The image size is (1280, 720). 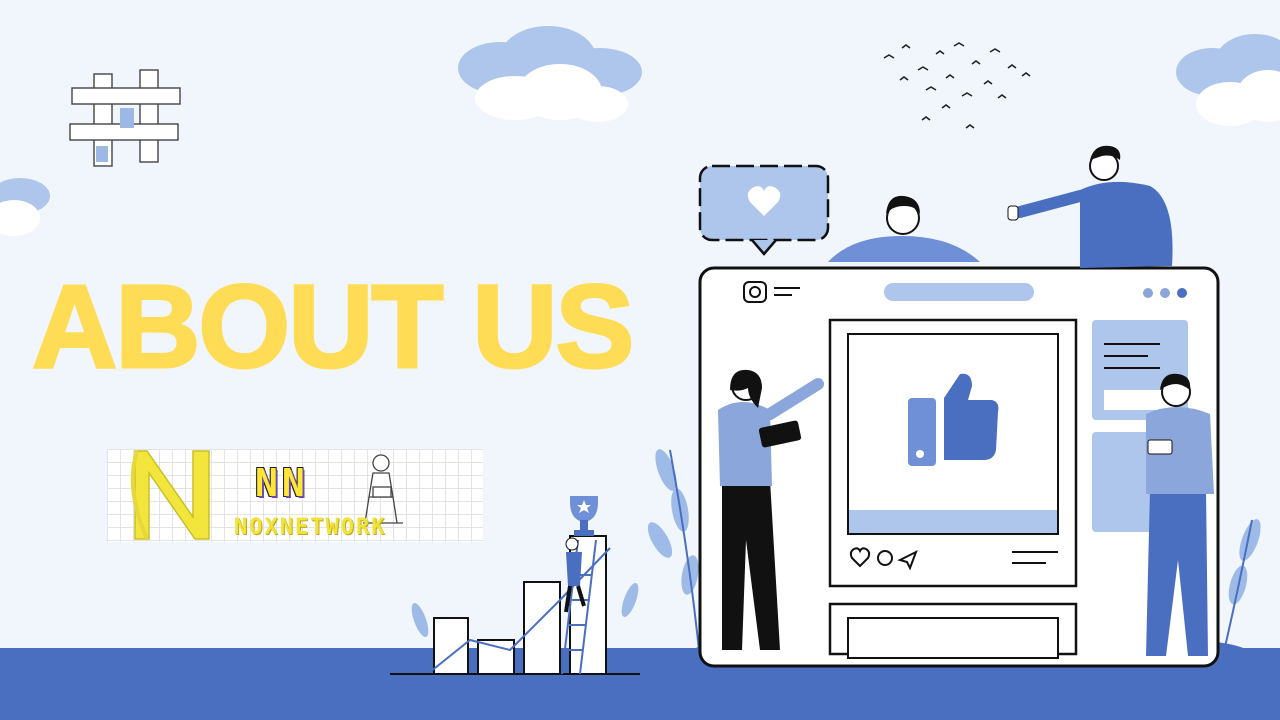 I want to click on heart-bubble-icon, so click(x=764, y=210).